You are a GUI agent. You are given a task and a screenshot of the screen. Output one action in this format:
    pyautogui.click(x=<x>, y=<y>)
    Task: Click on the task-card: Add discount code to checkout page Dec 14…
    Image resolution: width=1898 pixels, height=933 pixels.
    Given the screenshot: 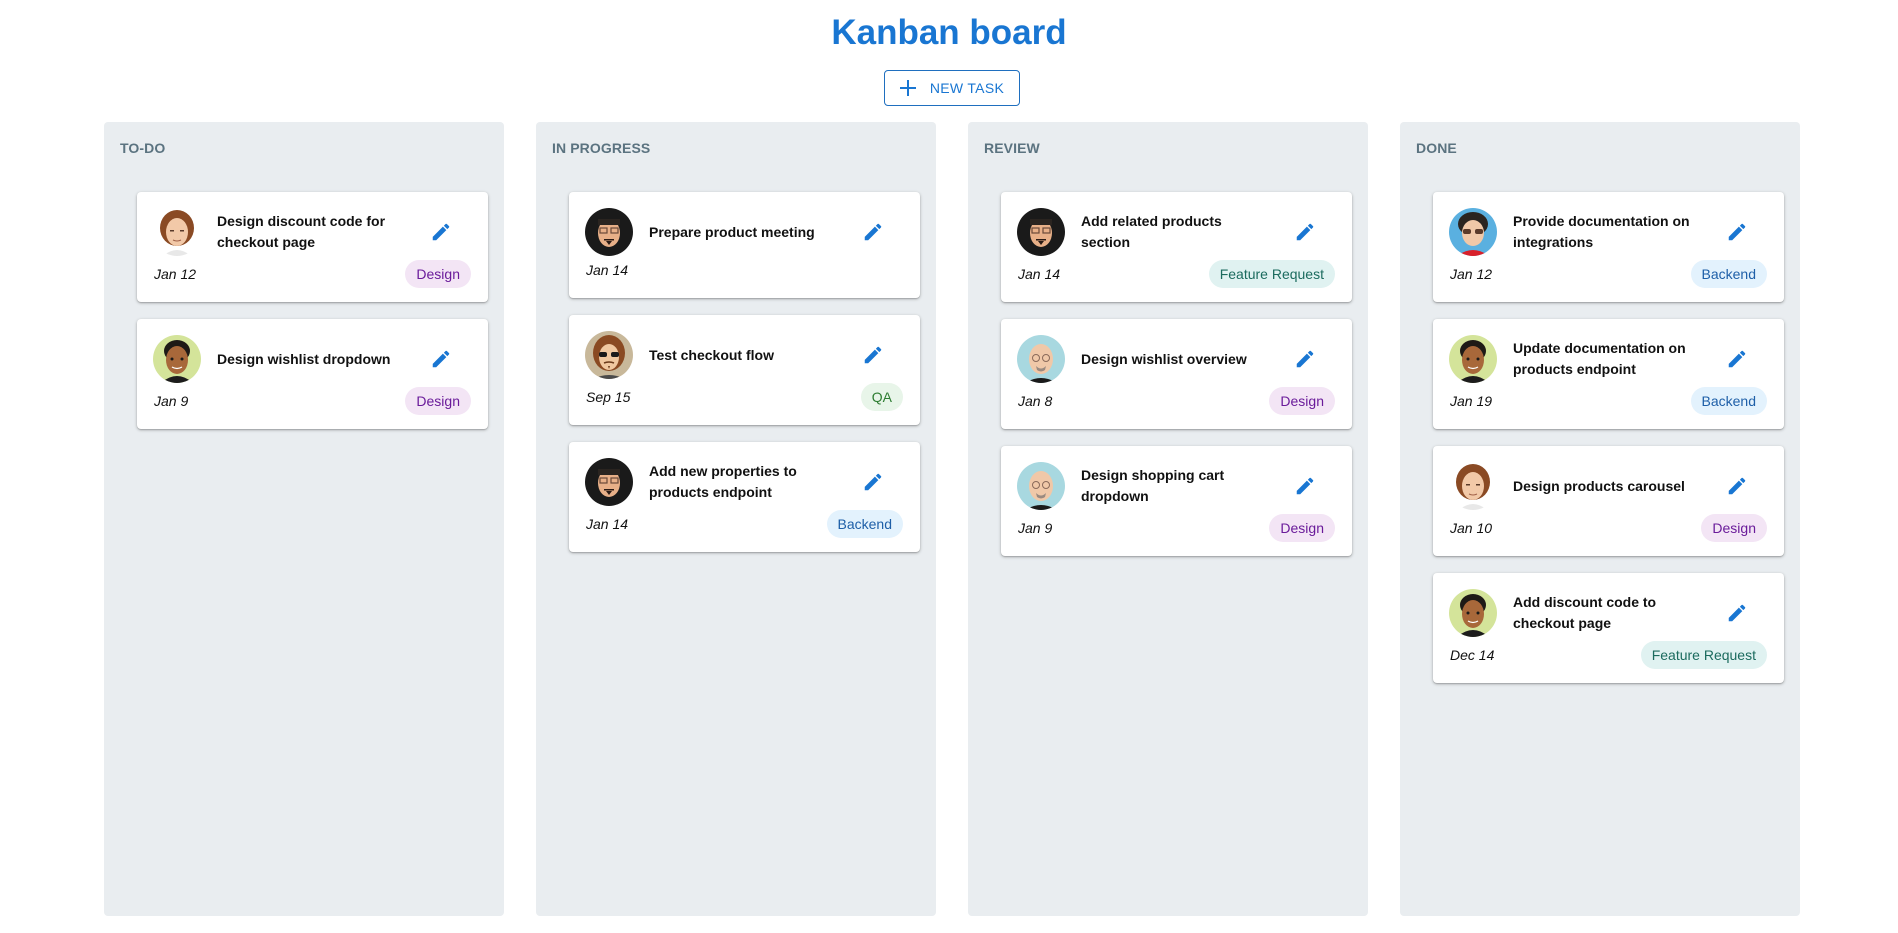 What is the action you would take?
    pyautogui.click(x=1608, y=628)
    